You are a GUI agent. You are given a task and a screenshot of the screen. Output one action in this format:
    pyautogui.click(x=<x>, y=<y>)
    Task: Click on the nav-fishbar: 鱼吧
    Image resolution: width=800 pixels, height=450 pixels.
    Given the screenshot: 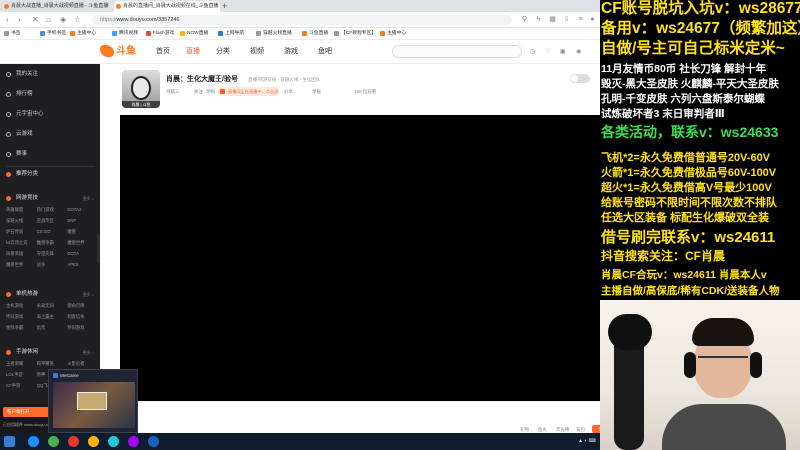 What is the action you would take?
    pyautogui.click(x=325, y=52)
    